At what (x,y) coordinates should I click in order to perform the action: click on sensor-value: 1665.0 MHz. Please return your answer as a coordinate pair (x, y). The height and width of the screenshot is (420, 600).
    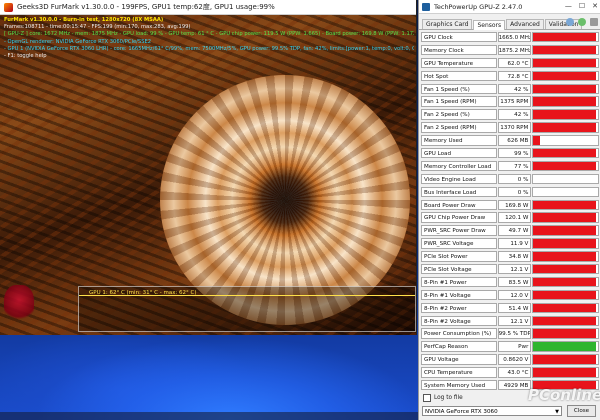
    Looking at the image, I should click on (514, 37).